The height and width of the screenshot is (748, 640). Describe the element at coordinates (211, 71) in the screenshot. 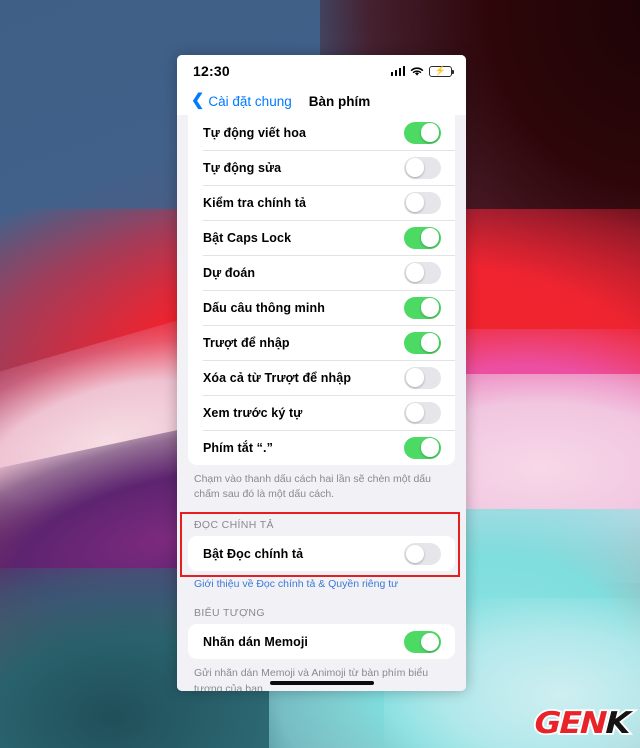

I see `status-bar-clock: 12:30` at that location.